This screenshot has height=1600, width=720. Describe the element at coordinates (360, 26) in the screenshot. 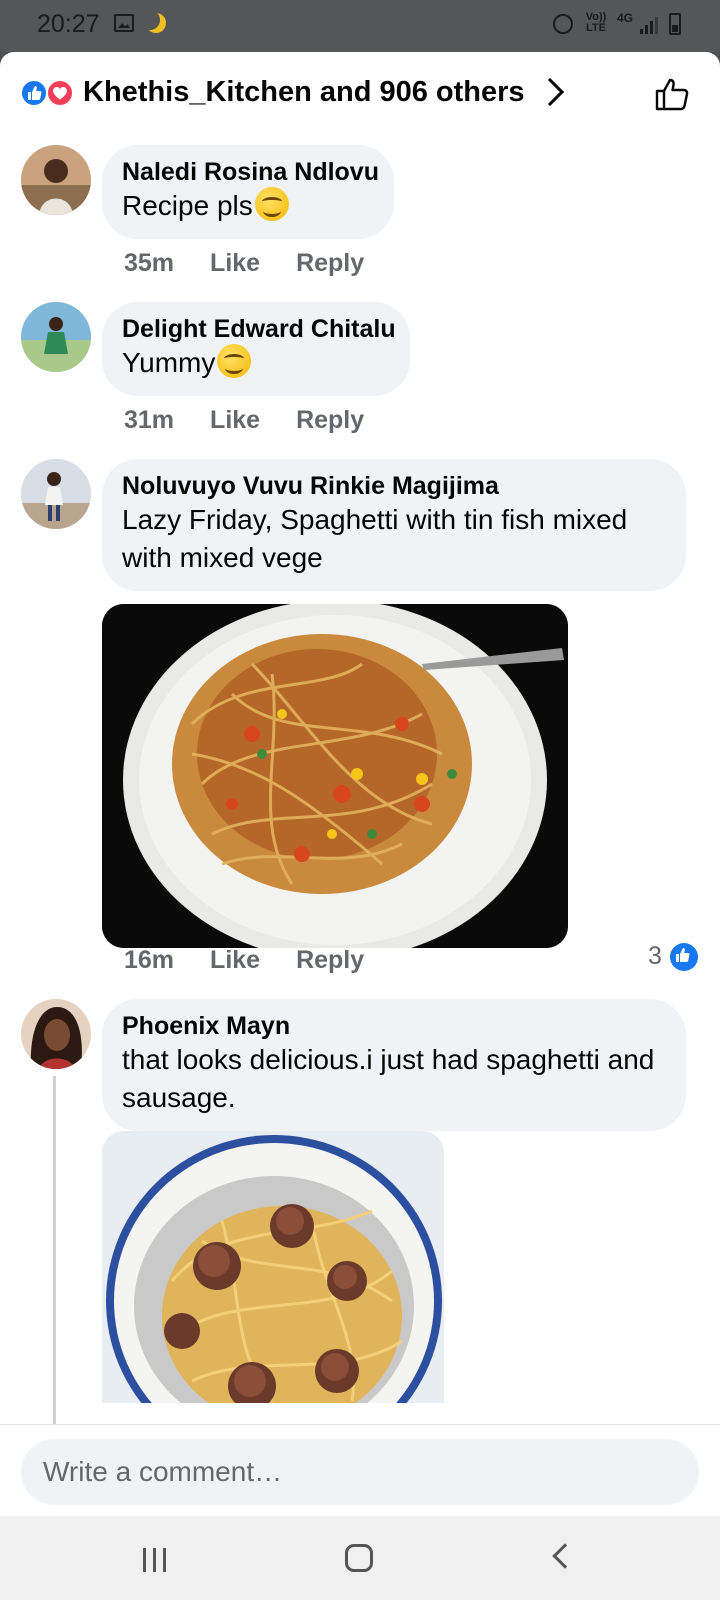

I see `status-bar: 20:27 Vo)) LTE 4G` at that location.